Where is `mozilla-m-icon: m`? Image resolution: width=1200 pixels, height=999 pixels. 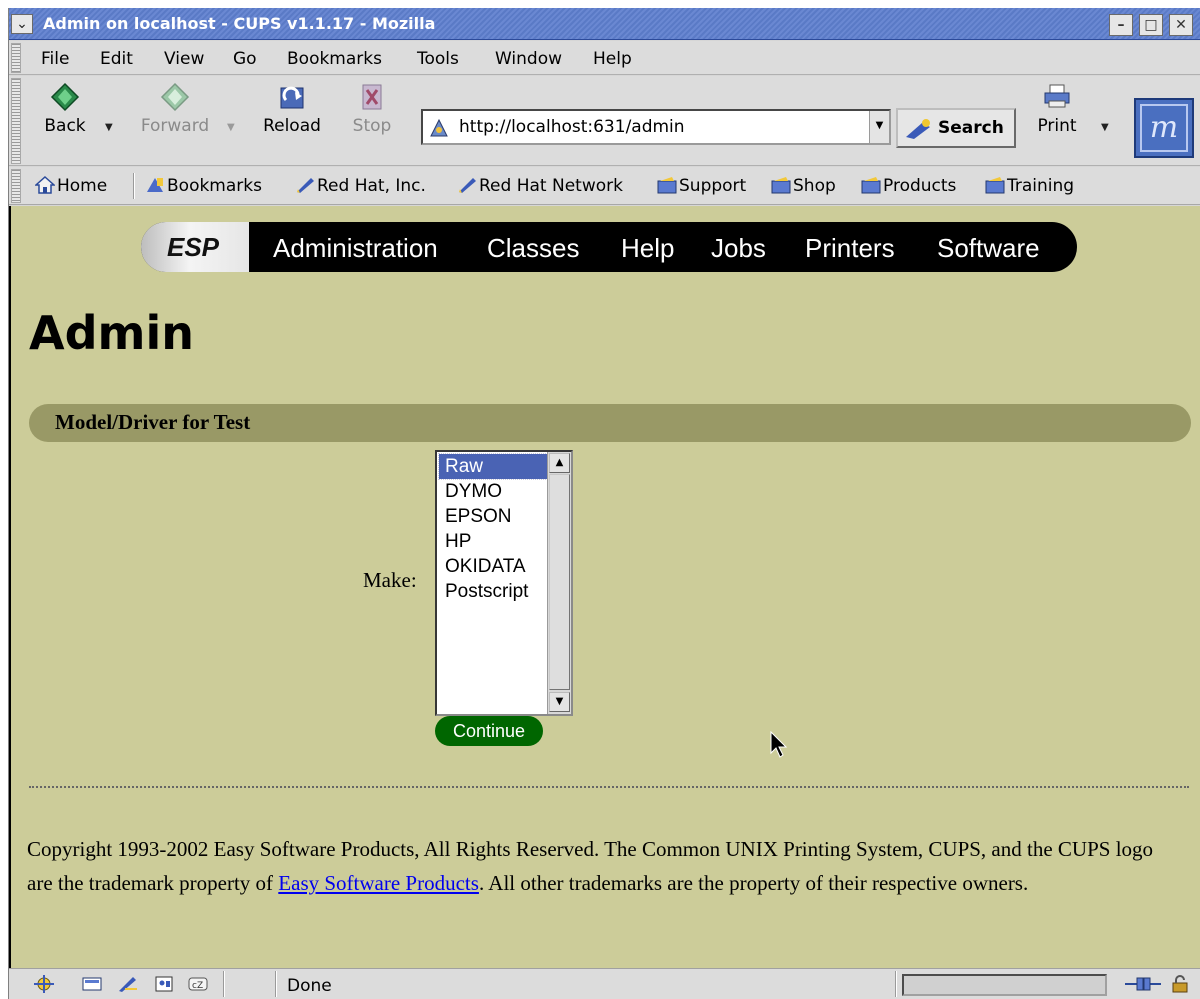
mozilla-m-icon: m is located at coordinates (1164, 128).